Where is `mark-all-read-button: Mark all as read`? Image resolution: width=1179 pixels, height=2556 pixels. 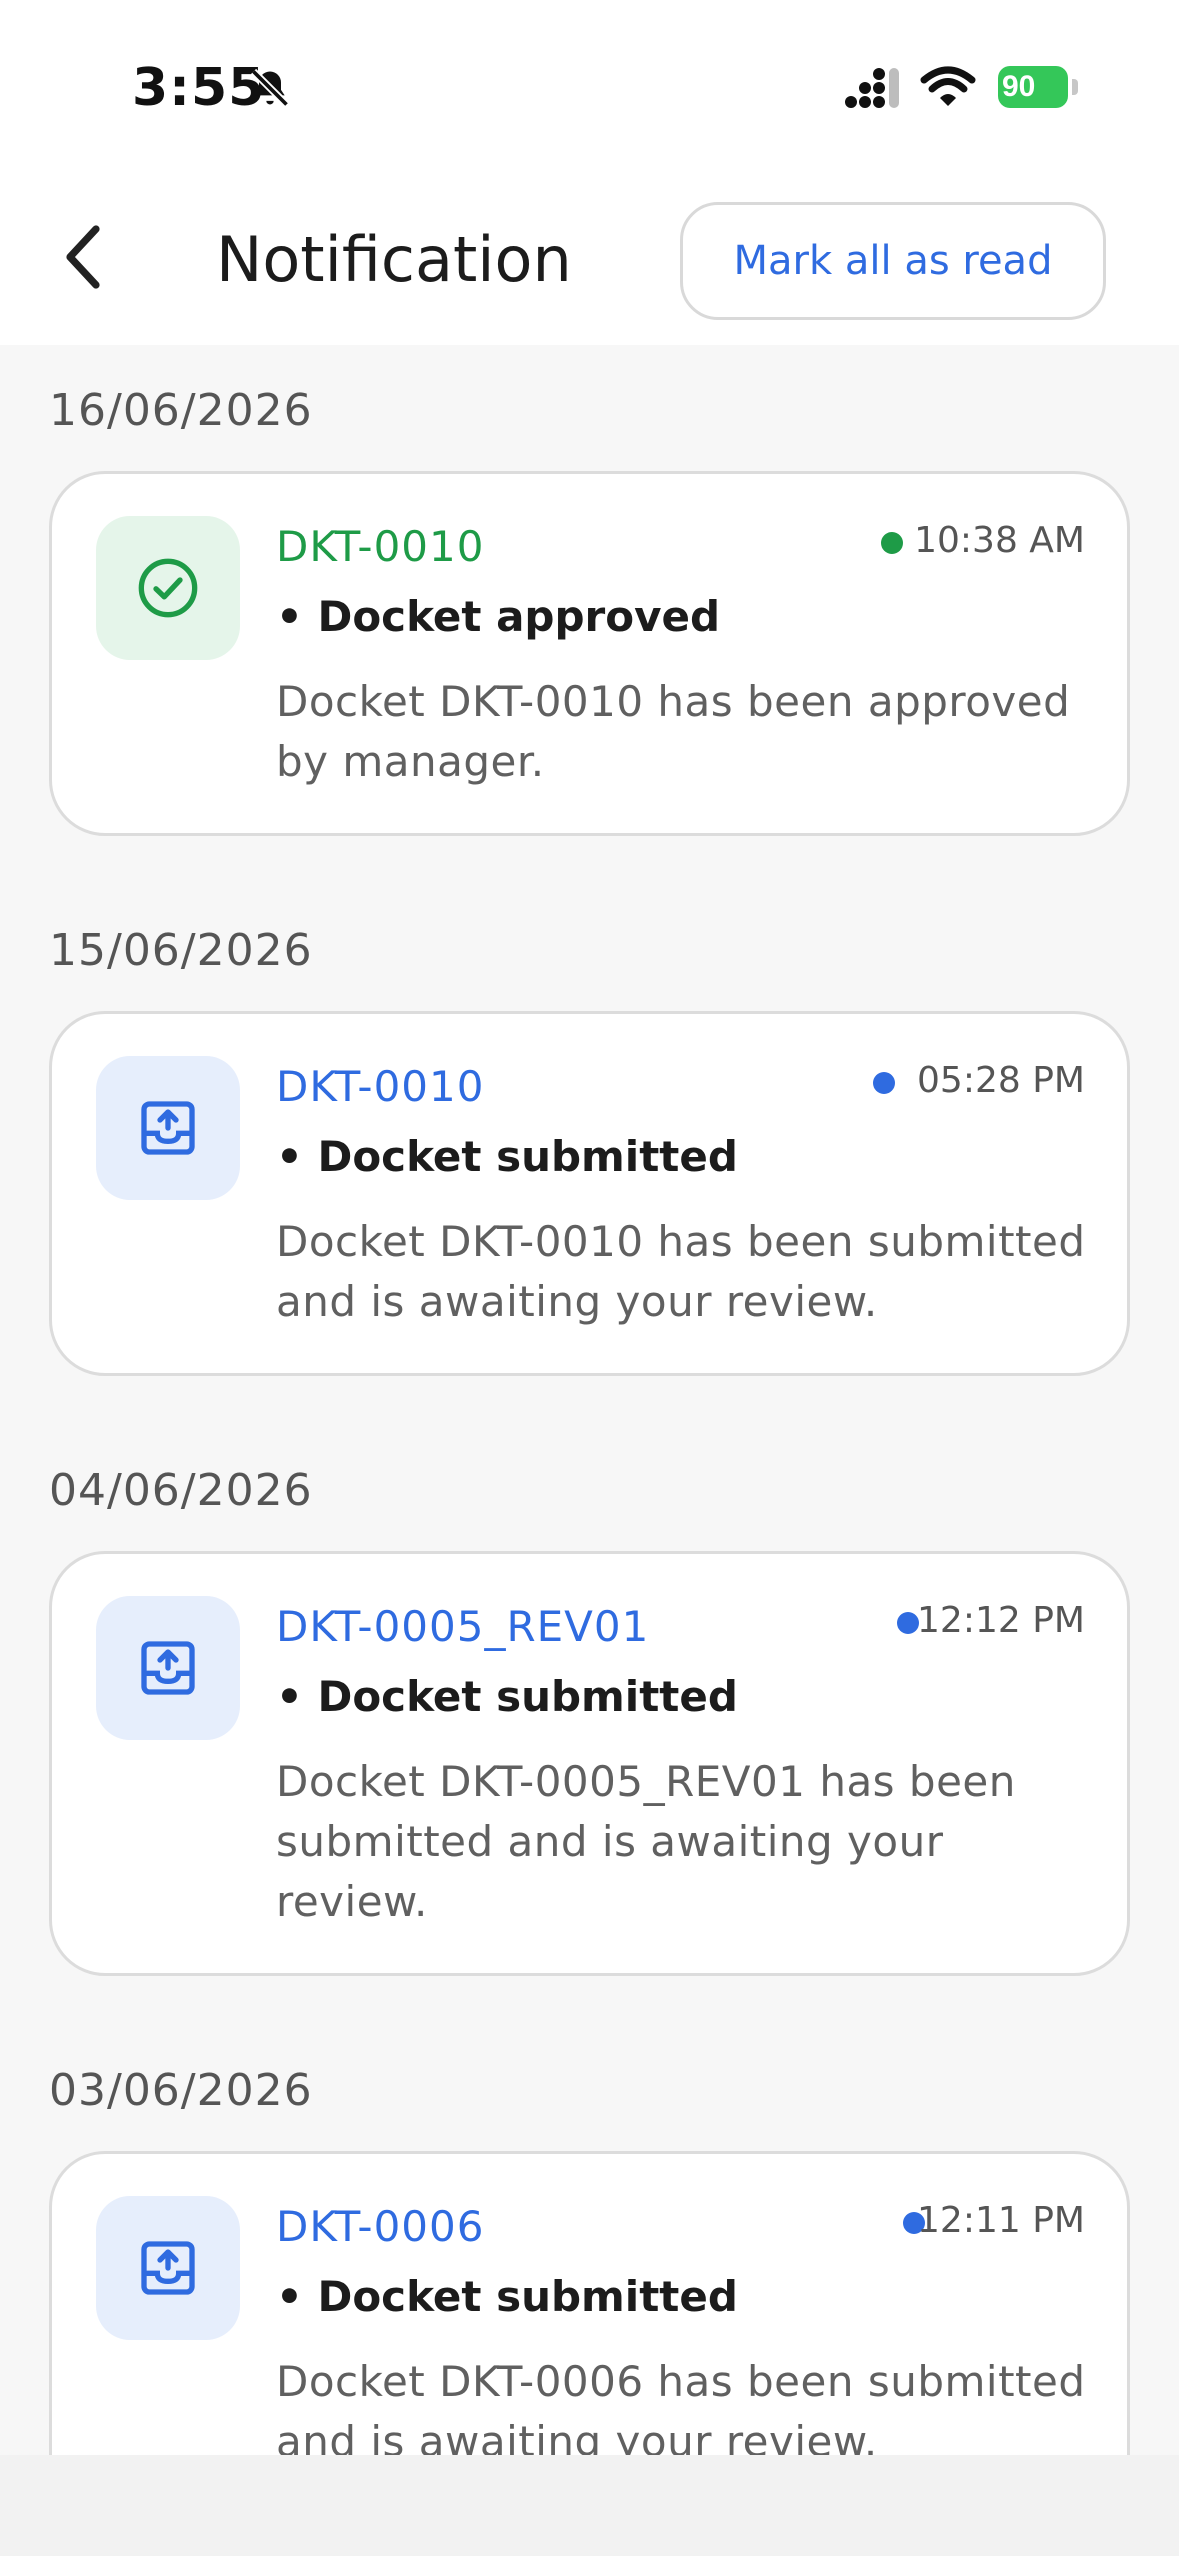 mark-all-read-button: Mark all as read is located at coordinates (893, 261).